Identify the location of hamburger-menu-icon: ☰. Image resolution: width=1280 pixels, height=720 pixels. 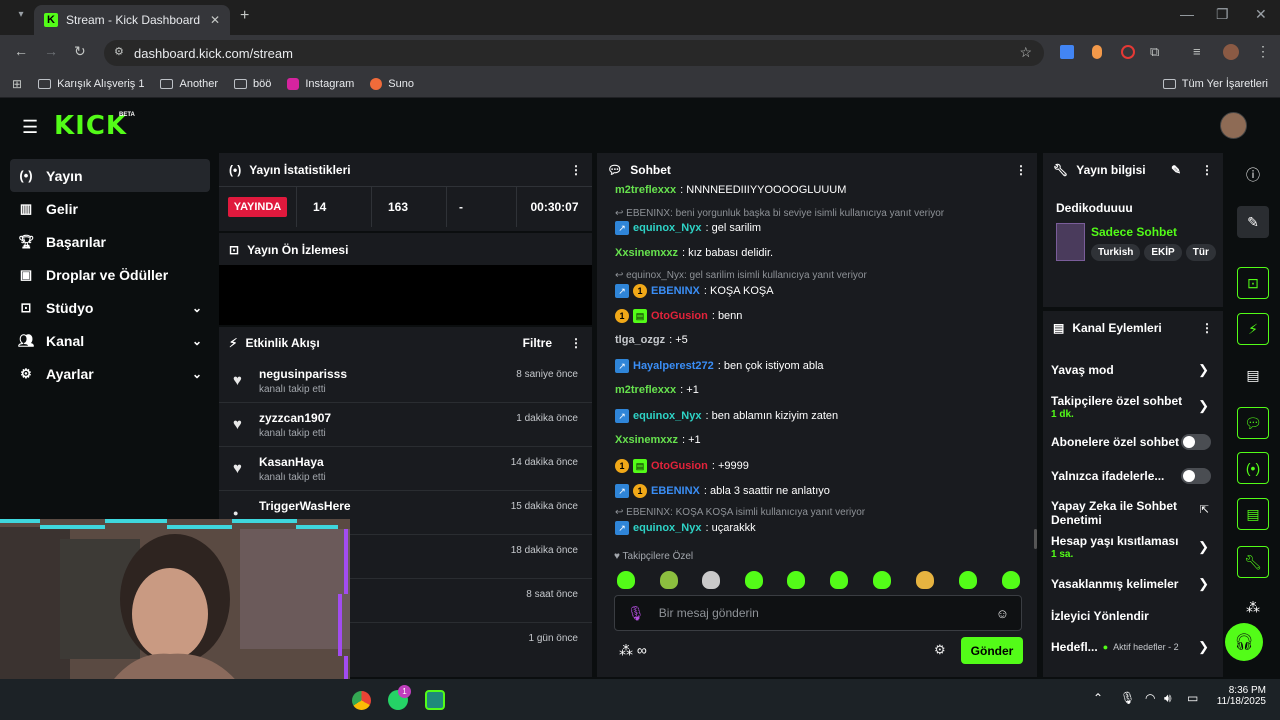
(30, 127).